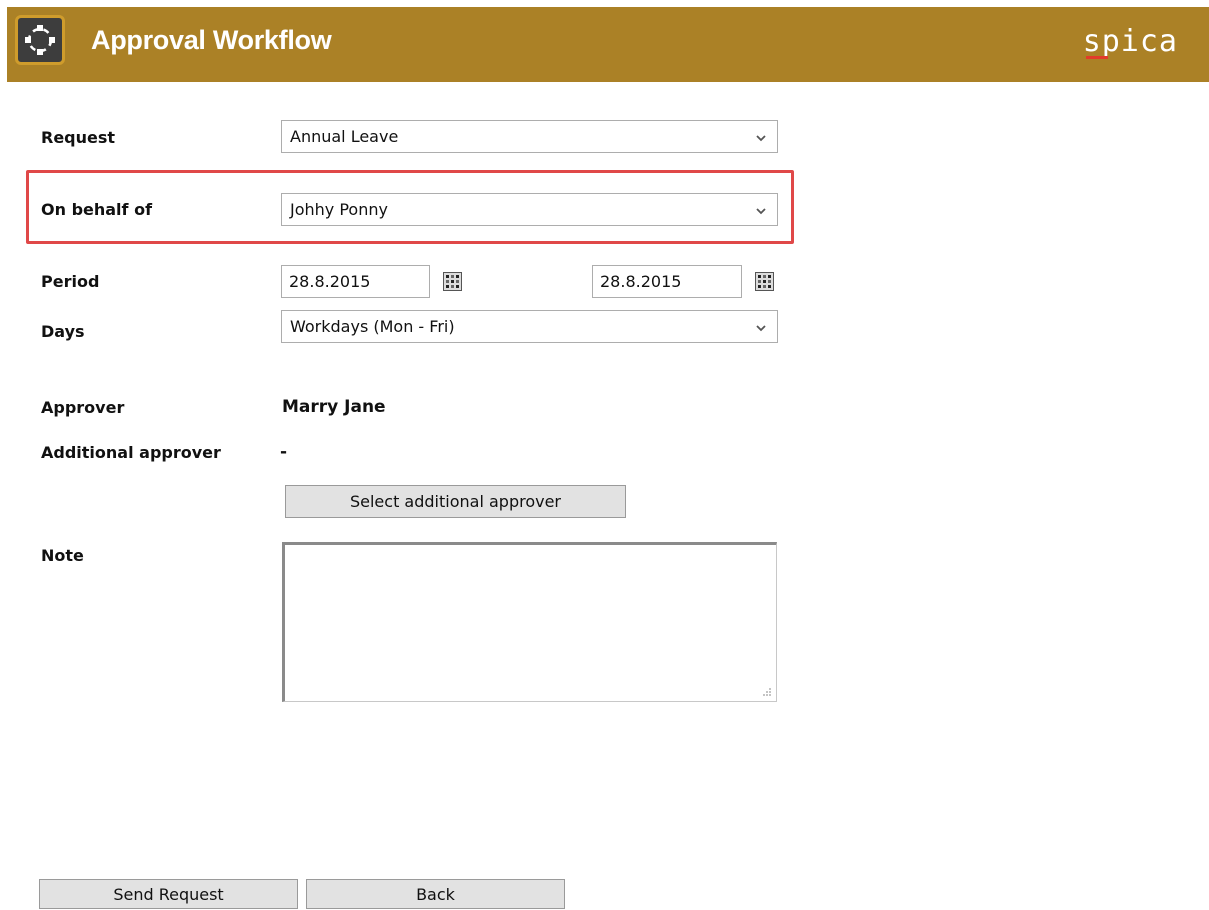 Image resolution: width=1209 pixels, height=910 pixels. Describe the element at coordinates (344, 136) in the screenshot. I see `request-select-value: Annual Leave` at that location.